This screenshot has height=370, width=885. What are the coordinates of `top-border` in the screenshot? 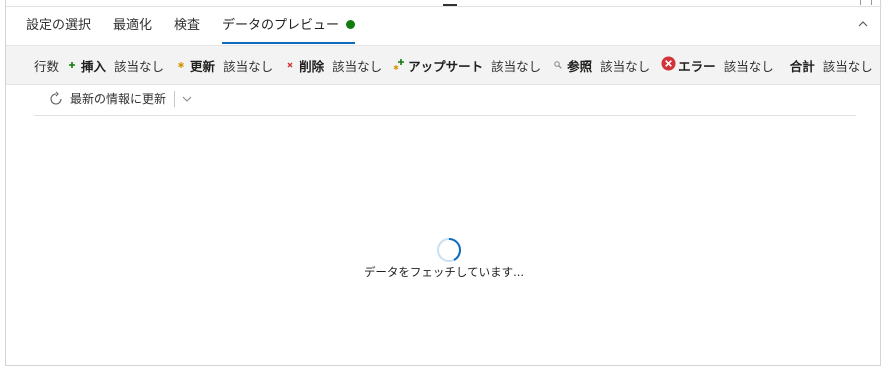 It's located at (444, 6).